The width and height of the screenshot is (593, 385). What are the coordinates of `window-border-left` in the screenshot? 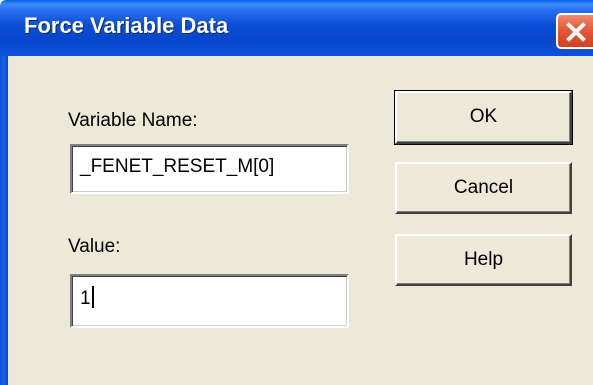 It's located at (4, 220).